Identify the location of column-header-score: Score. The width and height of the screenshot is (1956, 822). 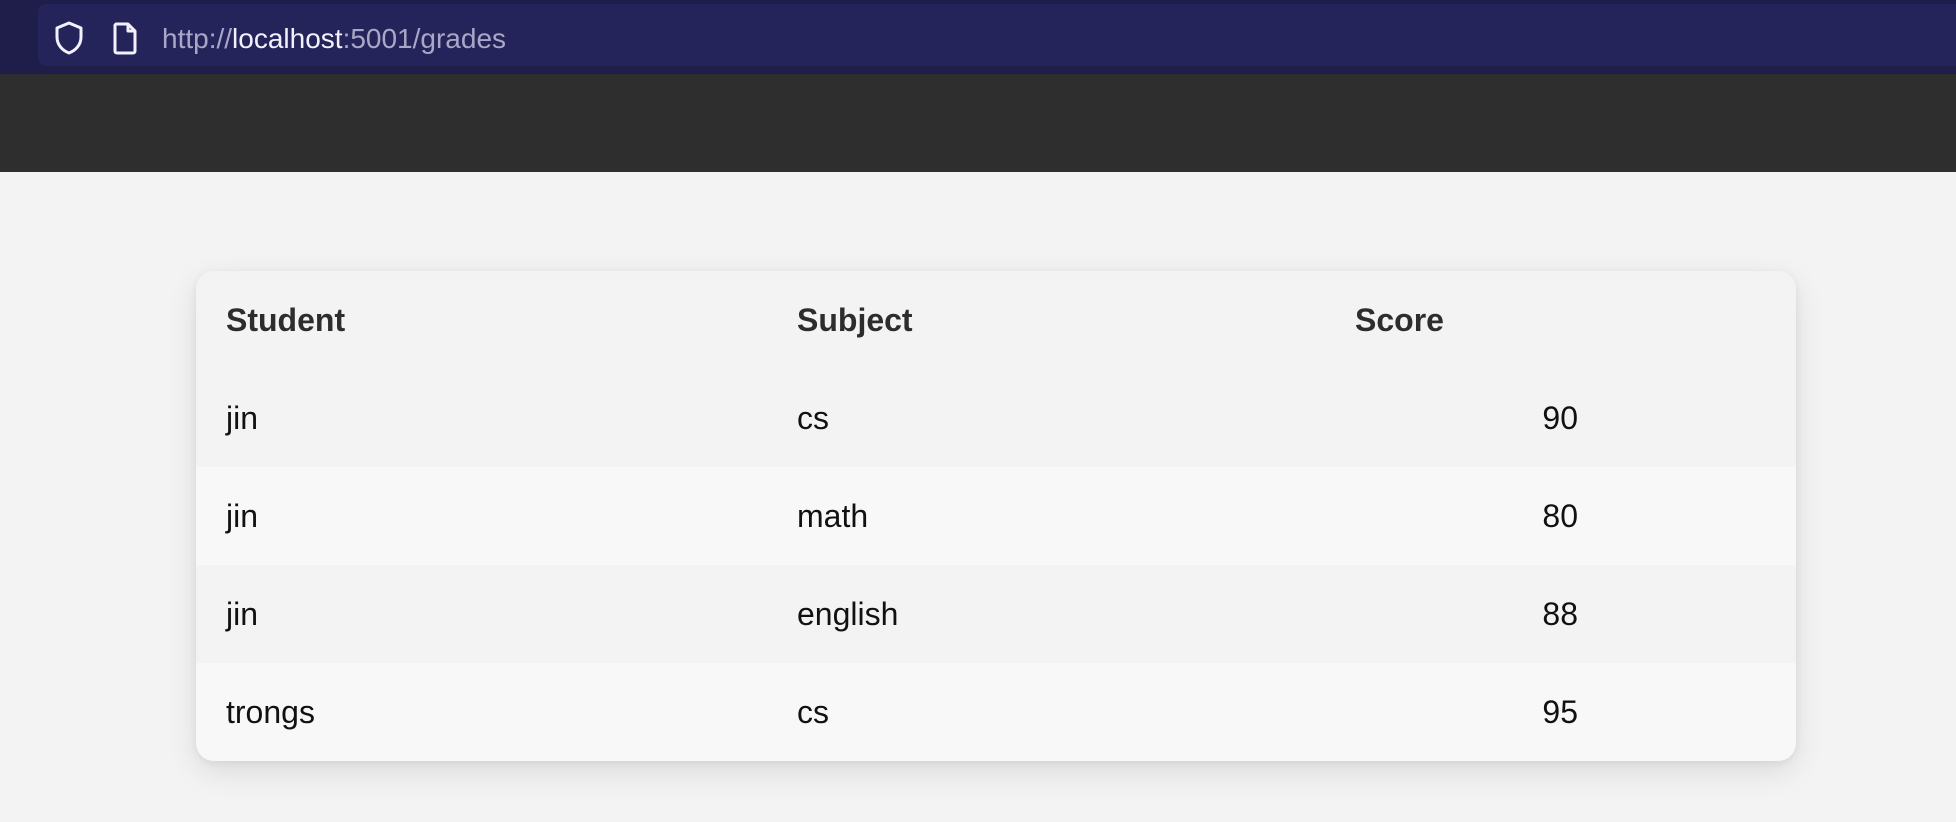
(1560, 320).